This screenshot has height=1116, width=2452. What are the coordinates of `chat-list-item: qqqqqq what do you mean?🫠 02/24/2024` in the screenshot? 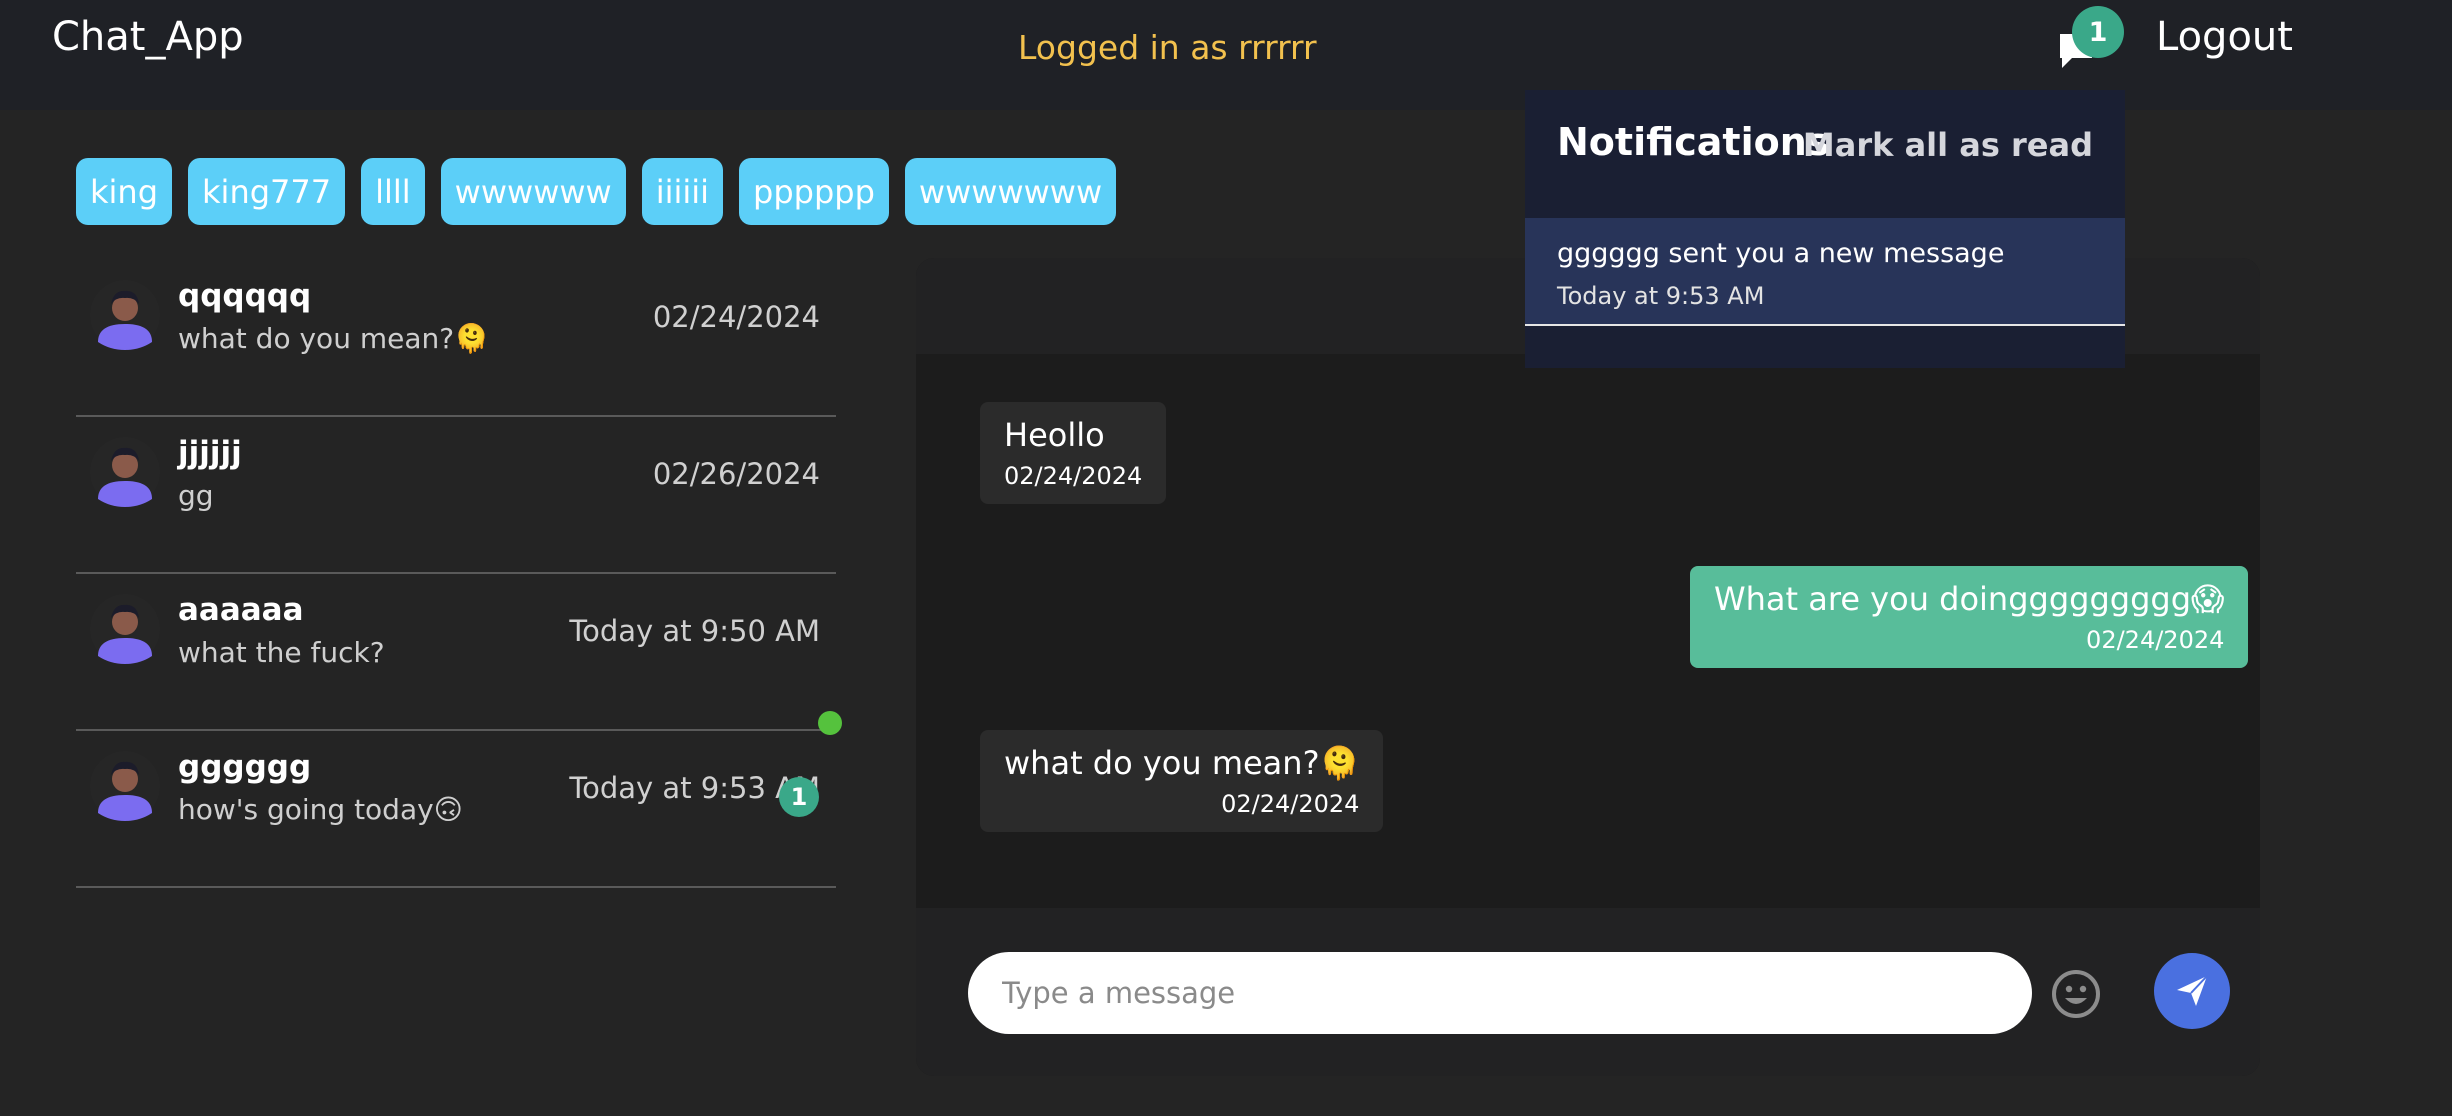 It's located at (456, 338).